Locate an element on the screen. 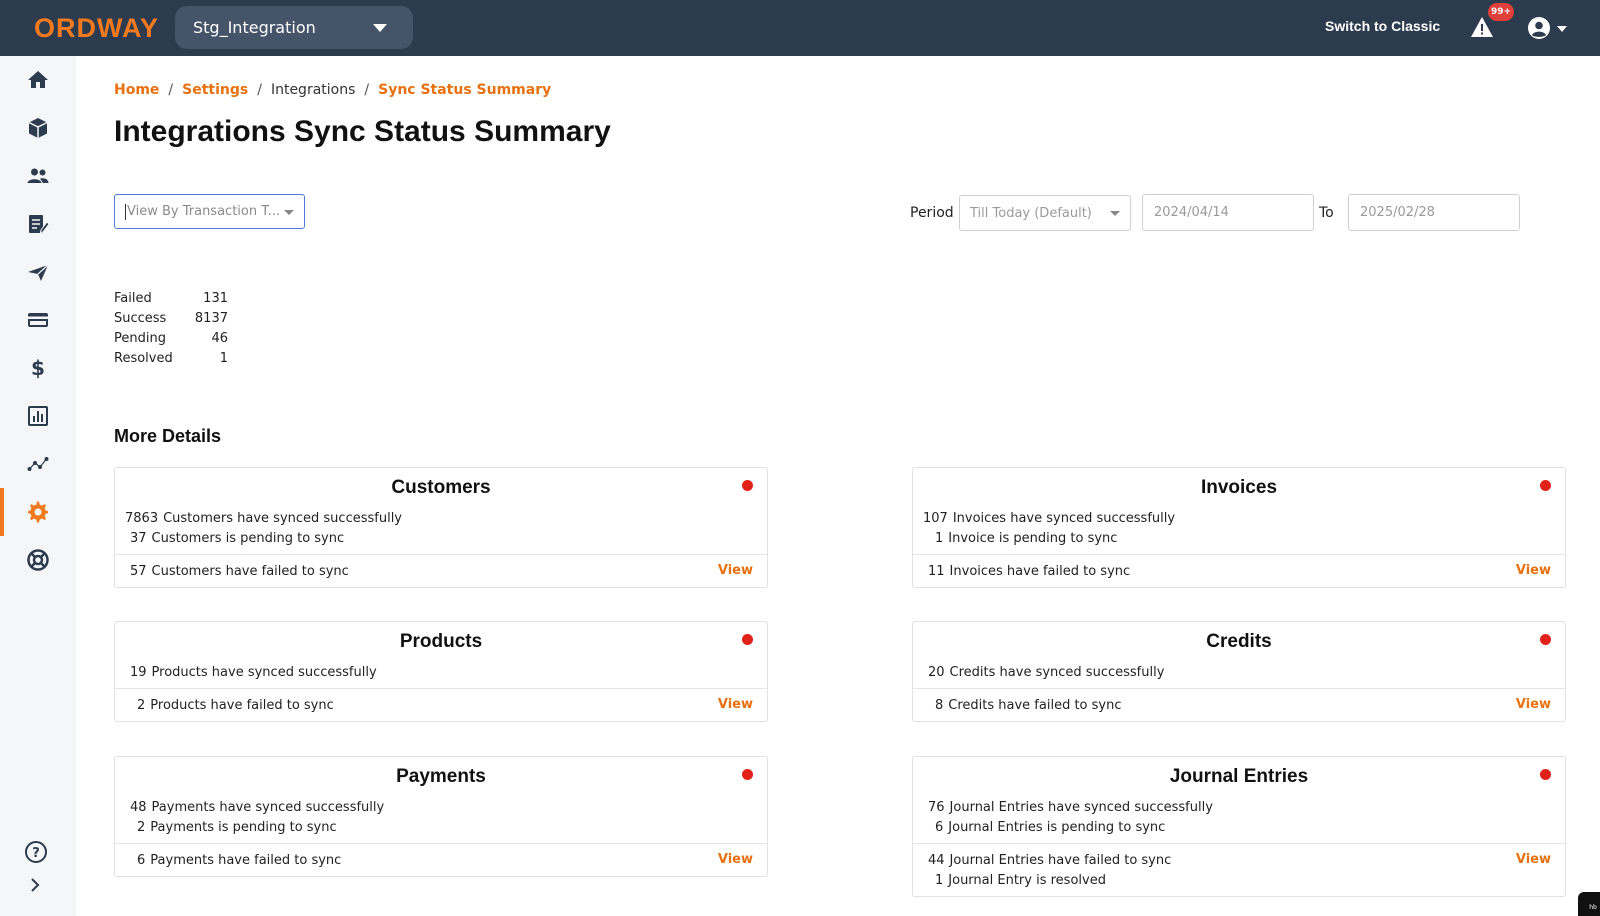 The image size is (1600, 916). synced-line: 107 Invoices have synced successfully is located at coordinates (1049, 518).